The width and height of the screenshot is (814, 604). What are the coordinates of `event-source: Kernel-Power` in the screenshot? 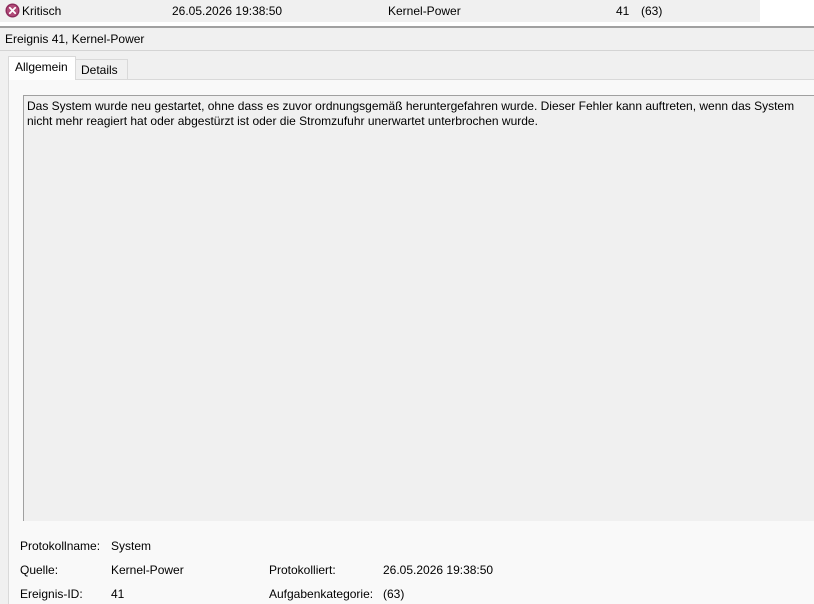 It's located at (424, 11).